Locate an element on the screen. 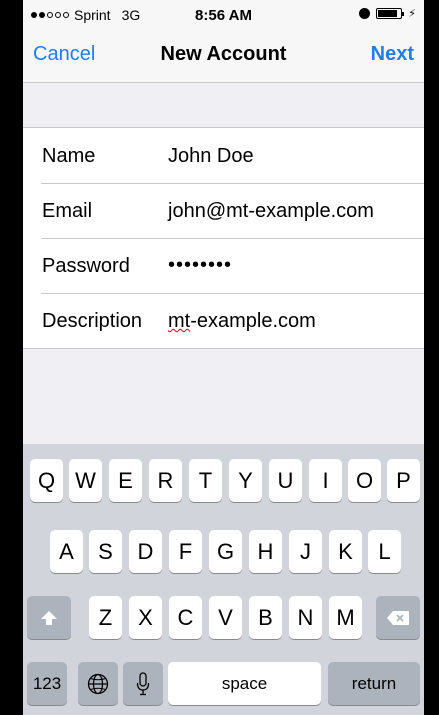 Image resolution: width=439 pixels, height=715 pixels. key-j: J is located at coordinates (305, 551).